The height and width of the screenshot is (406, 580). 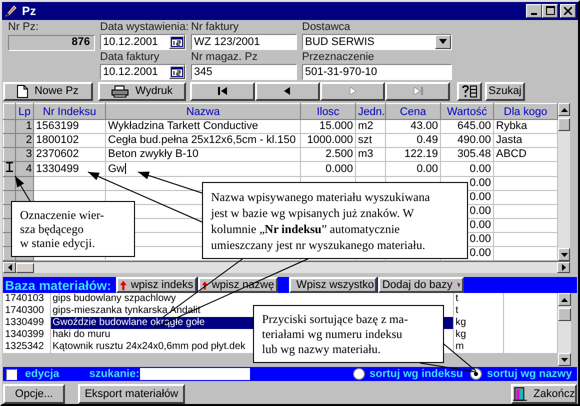 I want to click on door-icon, so click(x=520, y=394).